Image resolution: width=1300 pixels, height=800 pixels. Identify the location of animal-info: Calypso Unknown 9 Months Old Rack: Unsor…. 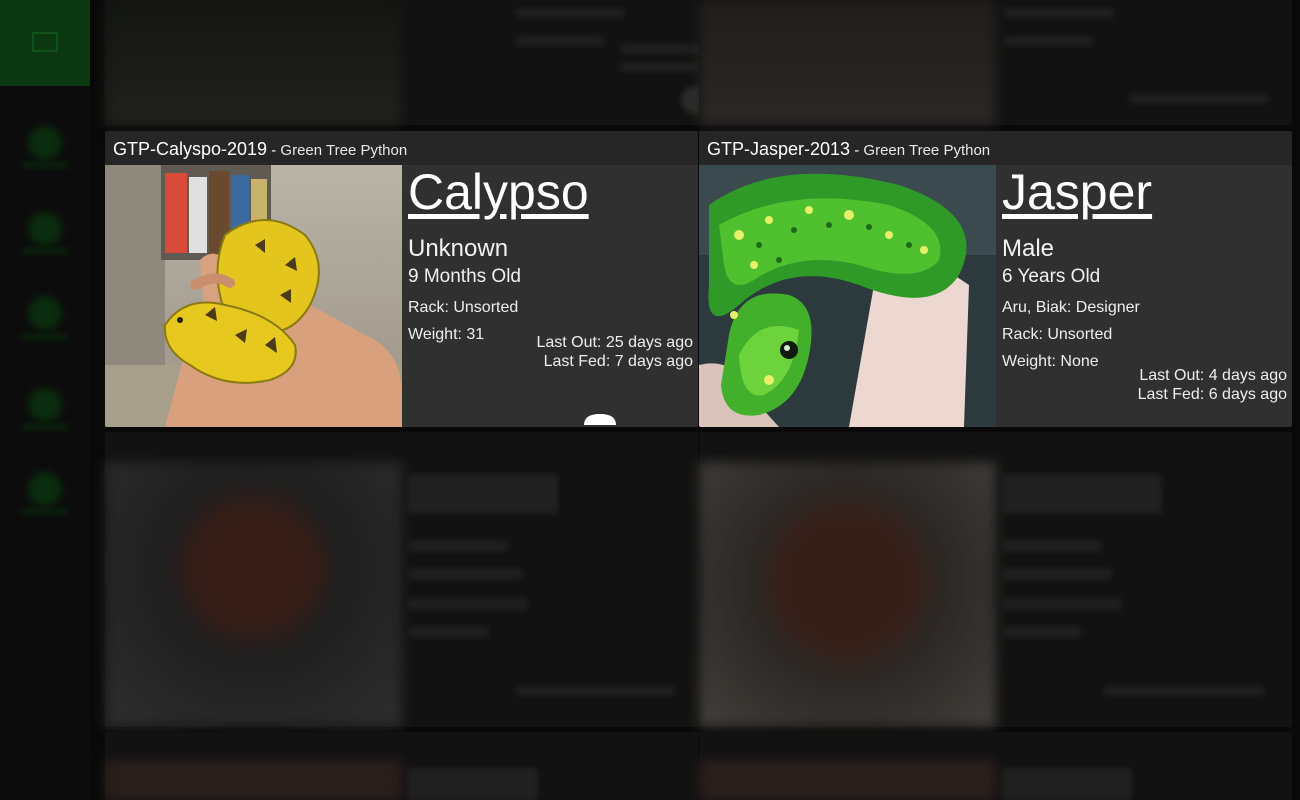
(550, 296).